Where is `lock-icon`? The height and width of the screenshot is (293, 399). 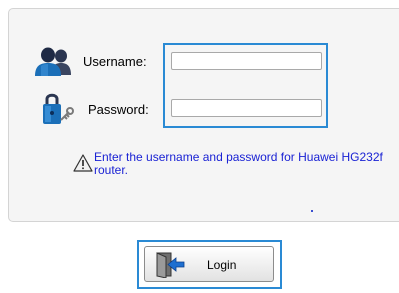 lock-icon is located at coordinates (58, 108).